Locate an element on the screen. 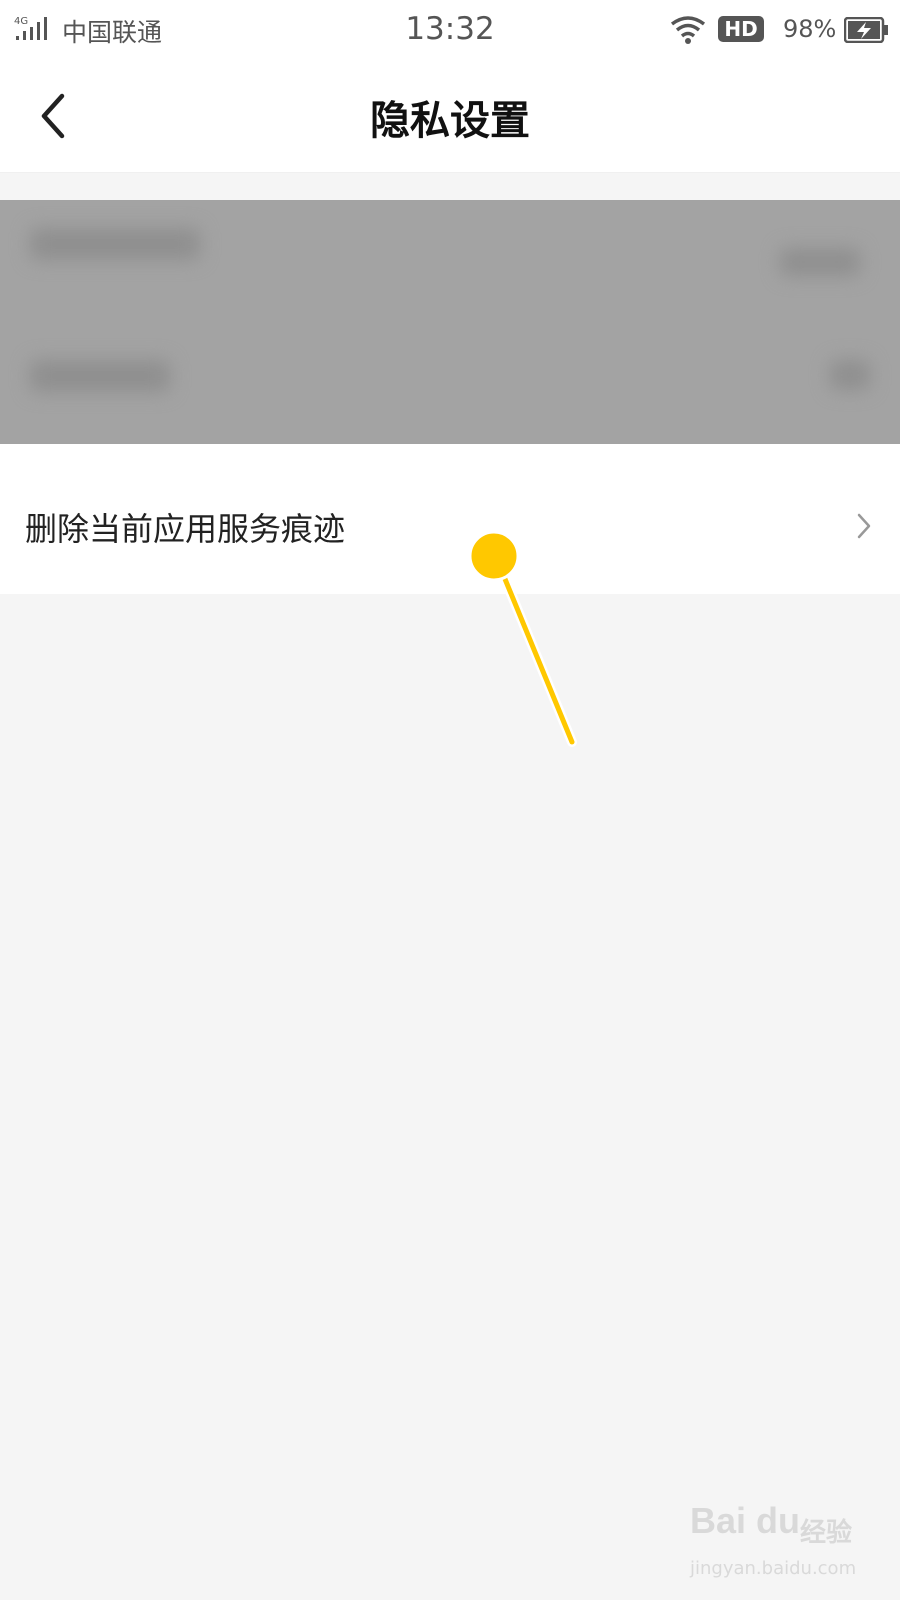 This screenshot has width=900, height=1600. clock: 13:32 is located at coordinates (450, 29).